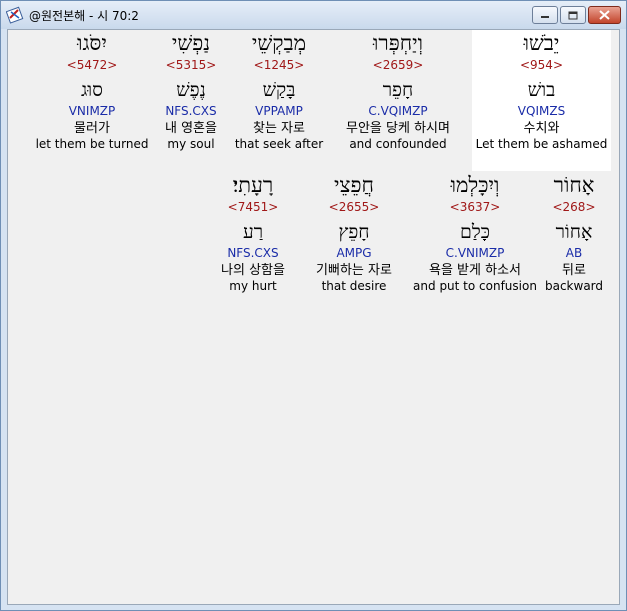  I want to click on korean-gloss: 욕을 받게 하소서, so click(475, 270).